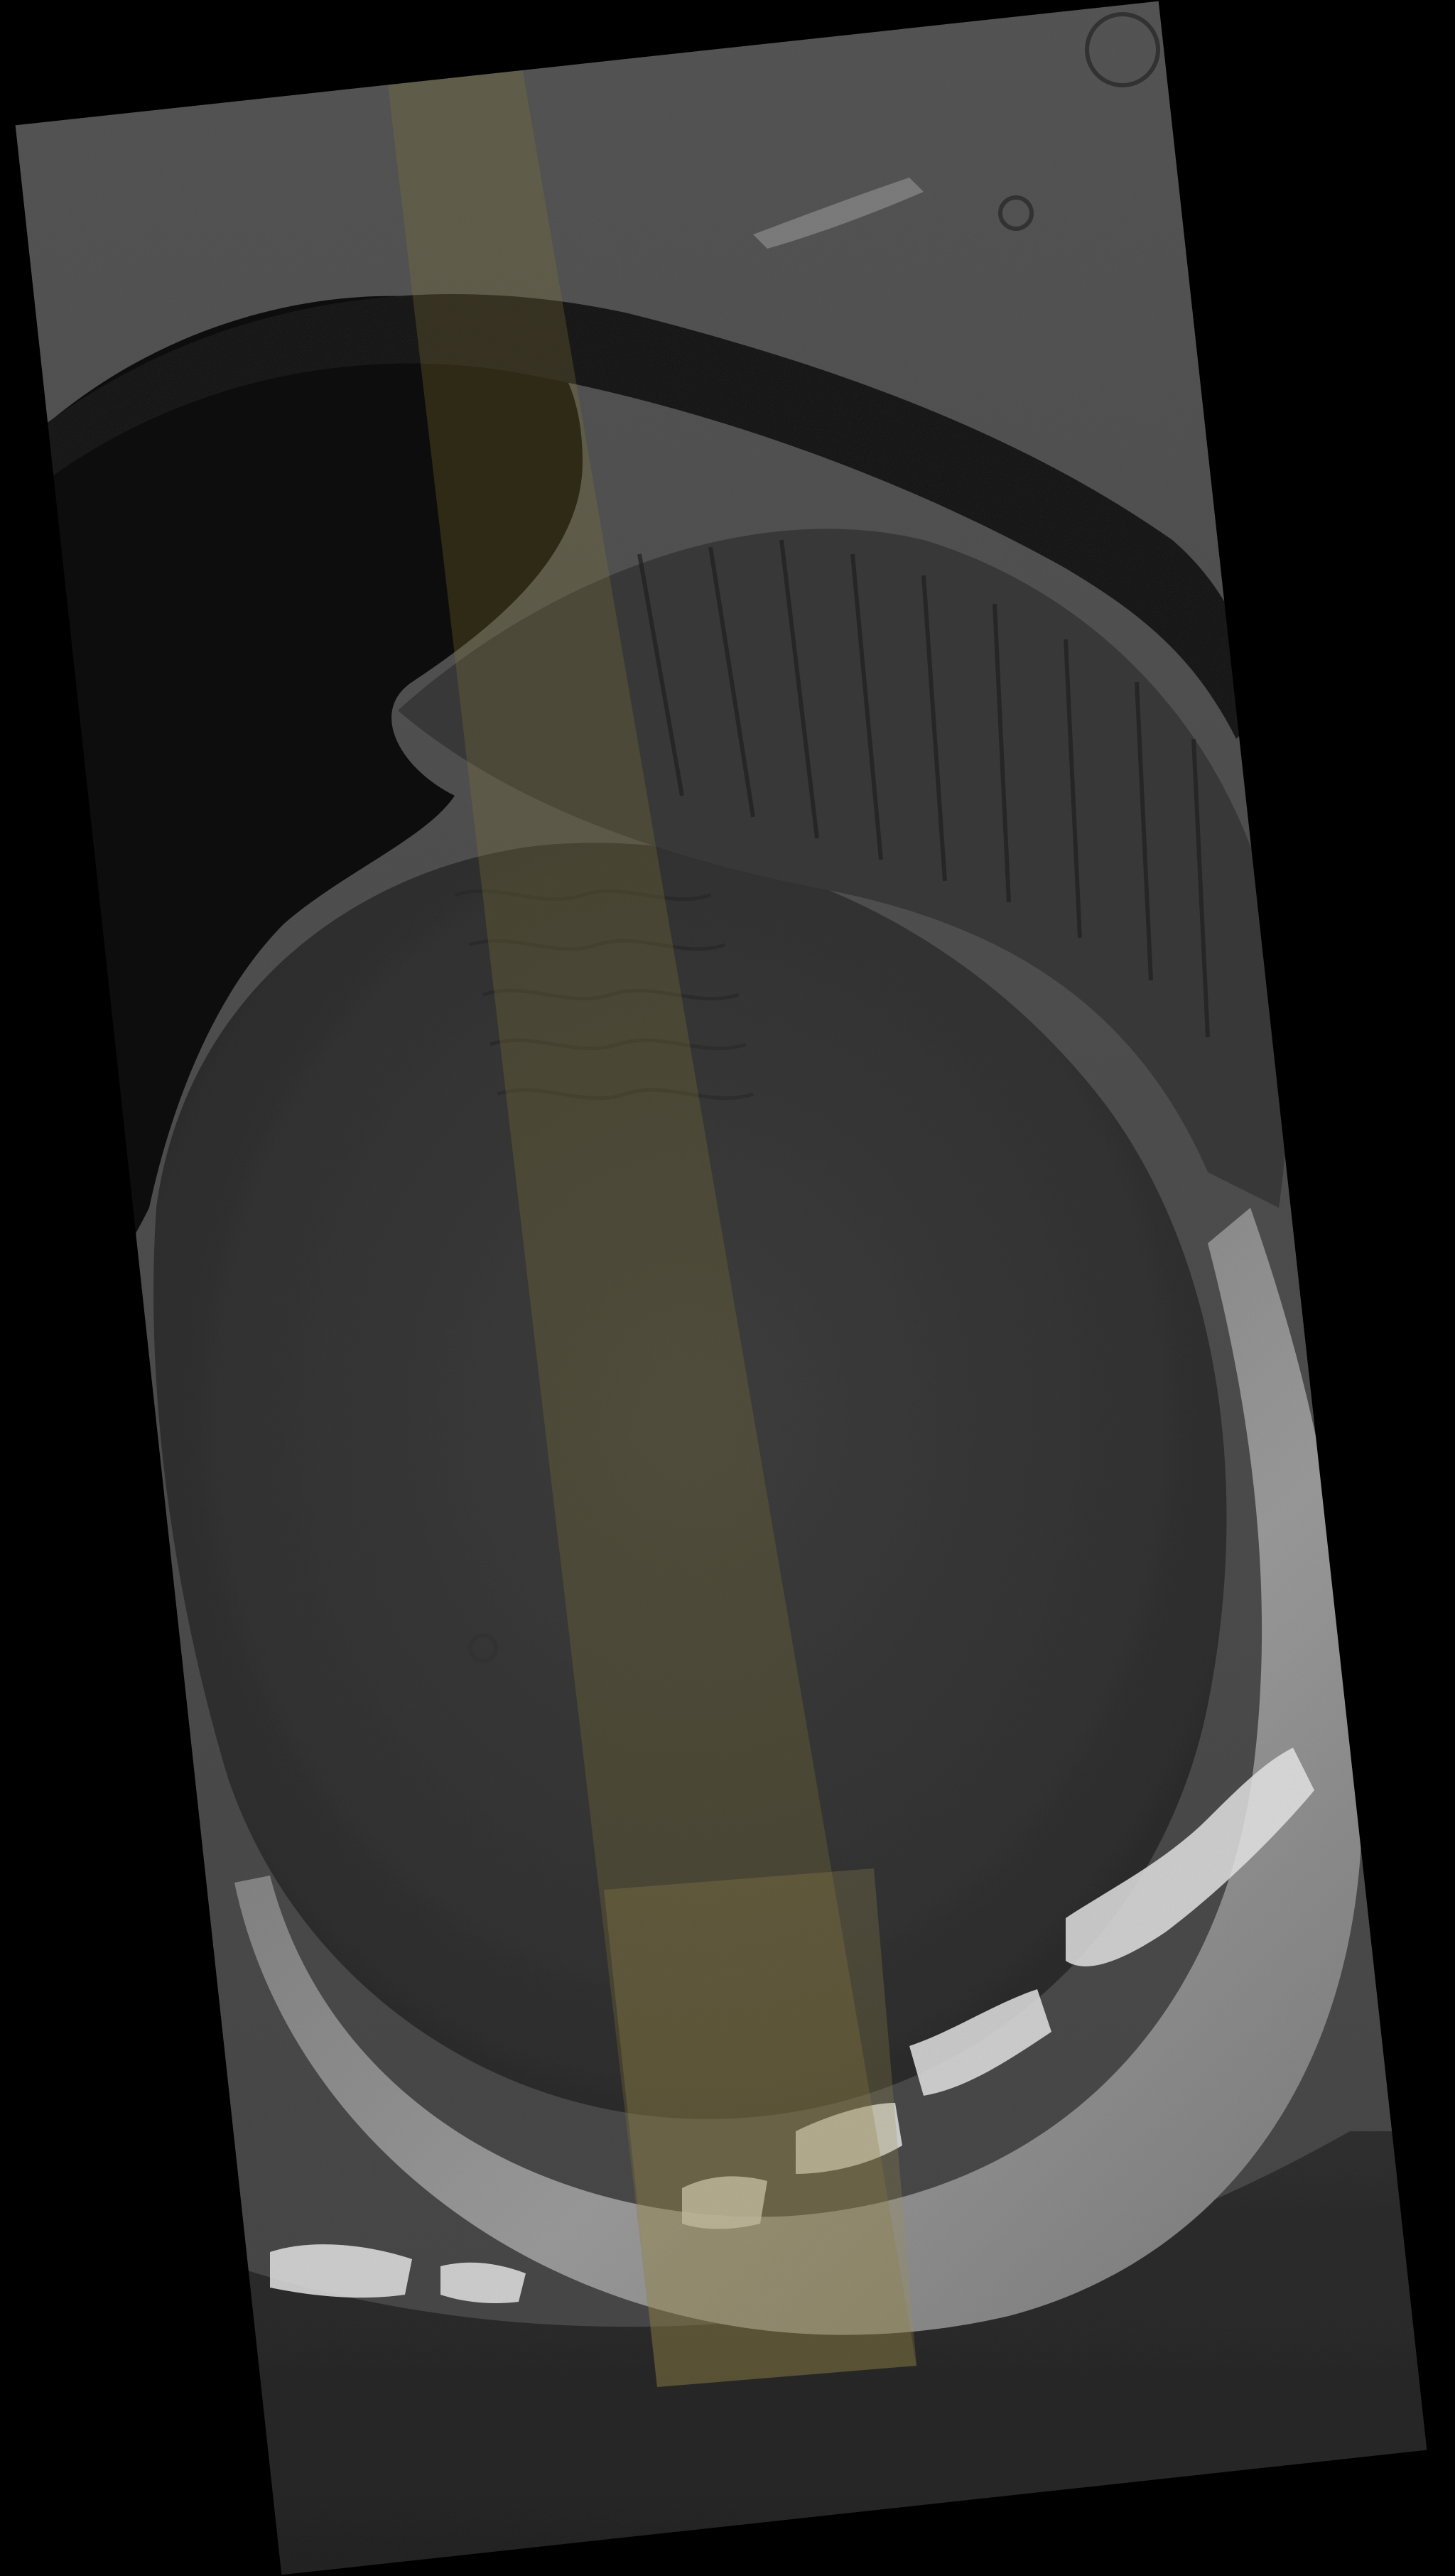  Describe the element at coordinates (760, 2127) in the screenshot. I see `color-swath-bottom` at that location.